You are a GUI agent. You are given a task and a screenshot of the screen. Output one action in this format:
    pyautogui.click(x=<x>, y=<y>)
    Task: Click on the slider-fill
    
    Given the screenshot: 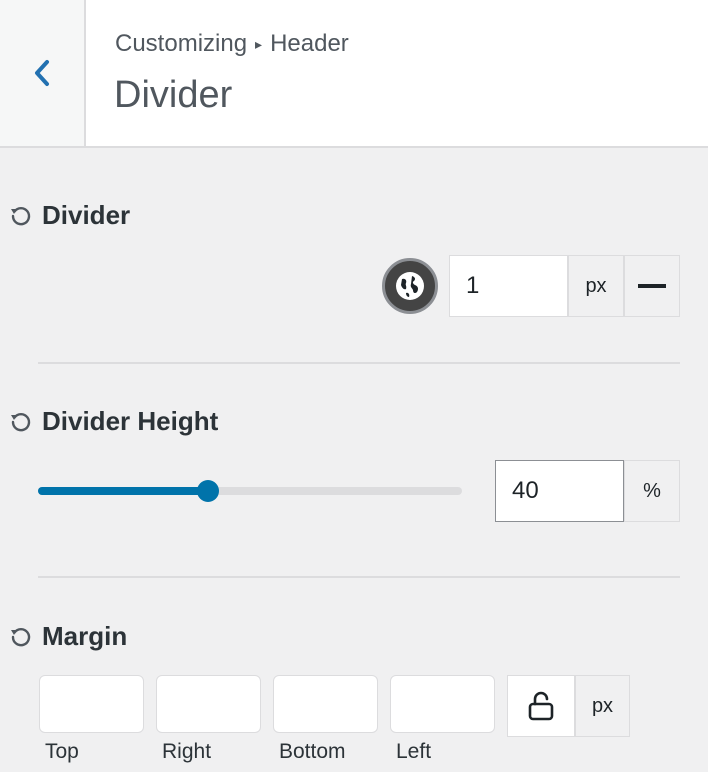 What is the action you would take?
    pyautogui.click(x=123, y=491)
    